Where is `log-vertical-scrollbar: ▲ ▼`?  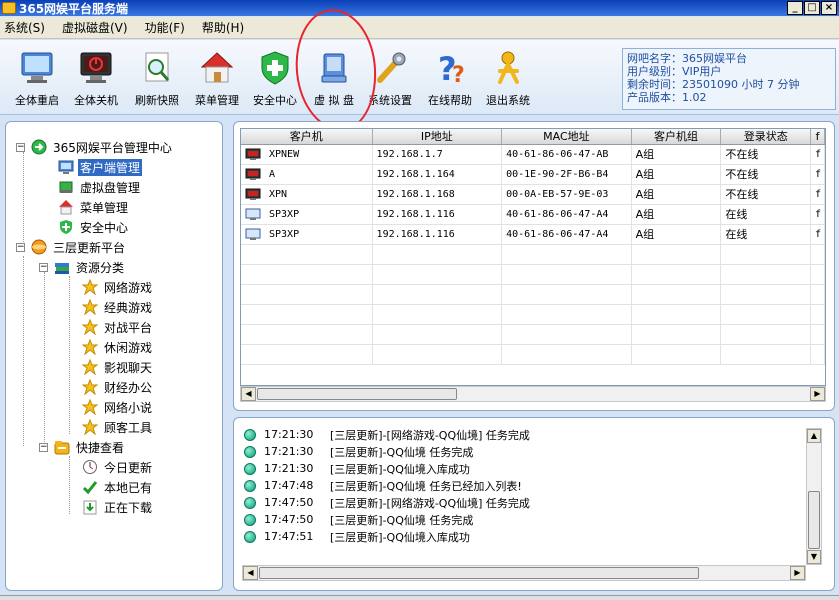 log-vertical-scrollbar: ▲ ▼ is located at coordinates (814, 496).